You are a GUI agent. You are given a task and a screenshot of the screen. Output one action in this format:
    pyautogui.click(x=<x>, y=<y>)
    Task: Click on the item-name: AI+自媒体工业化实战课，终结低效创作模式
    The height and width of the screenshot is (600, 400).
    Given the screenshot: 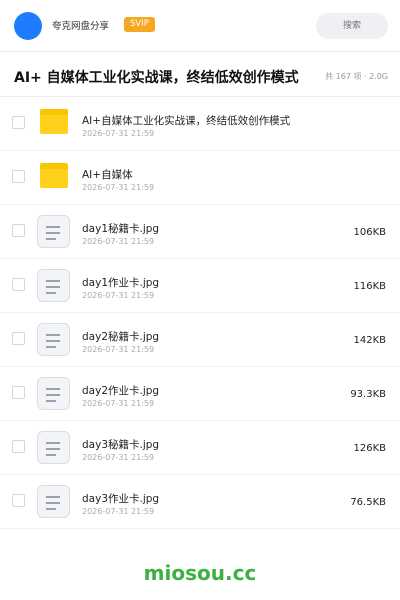 What is the action you would take?
    pyautogui.click(x=186, y=121)
    